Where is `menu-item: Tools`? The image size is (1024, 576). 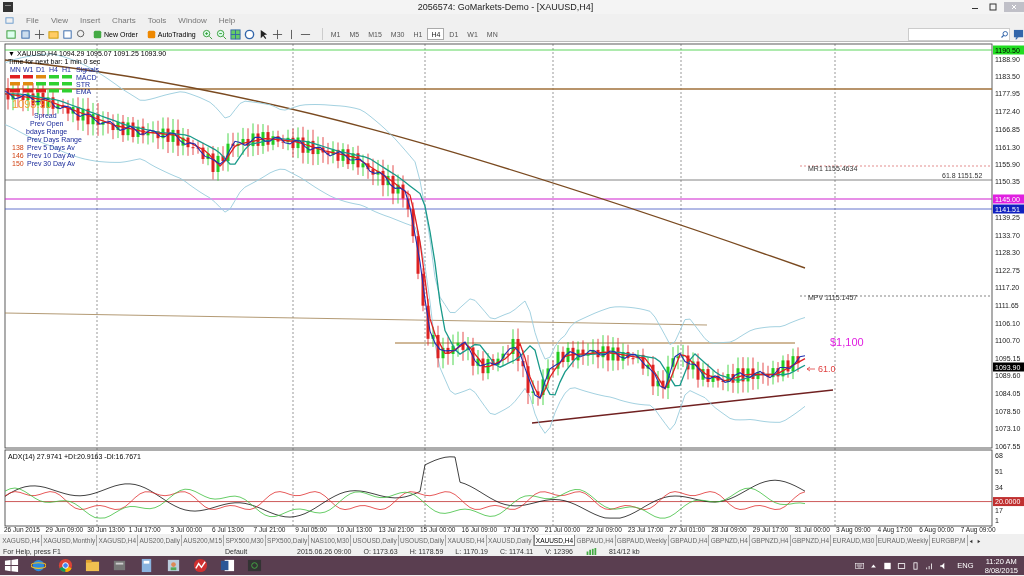 menu-item: Tools is located at coordinates (157, 20).